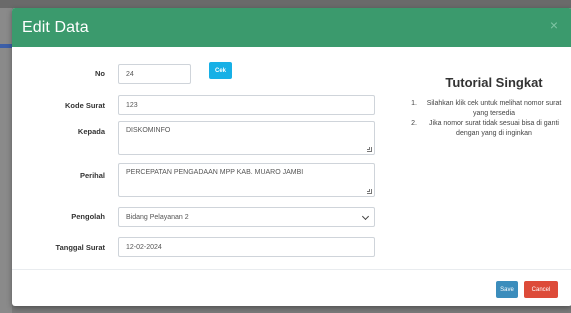 The image size is (571, 313). What do you see at coordinates (414, 103) in the screenshot?
I see `tutorial-item-number: 1.` at bounding box center [414, 103].